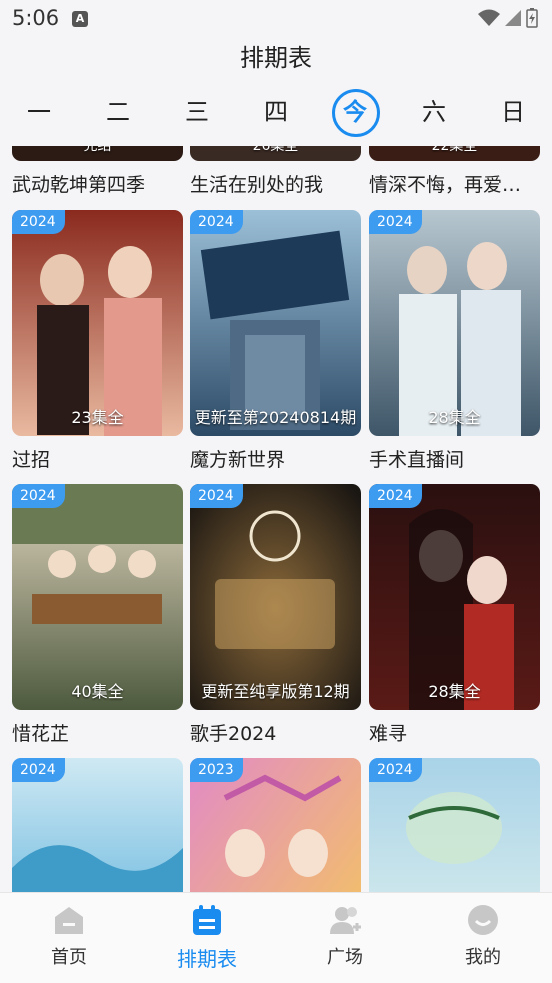 The height and width of the screenshot is (983, 552). What do you see at coordinates (238, 460) in the screenshot?
I see `show-title: 魔方新世界` at bounding box center [238, 460].